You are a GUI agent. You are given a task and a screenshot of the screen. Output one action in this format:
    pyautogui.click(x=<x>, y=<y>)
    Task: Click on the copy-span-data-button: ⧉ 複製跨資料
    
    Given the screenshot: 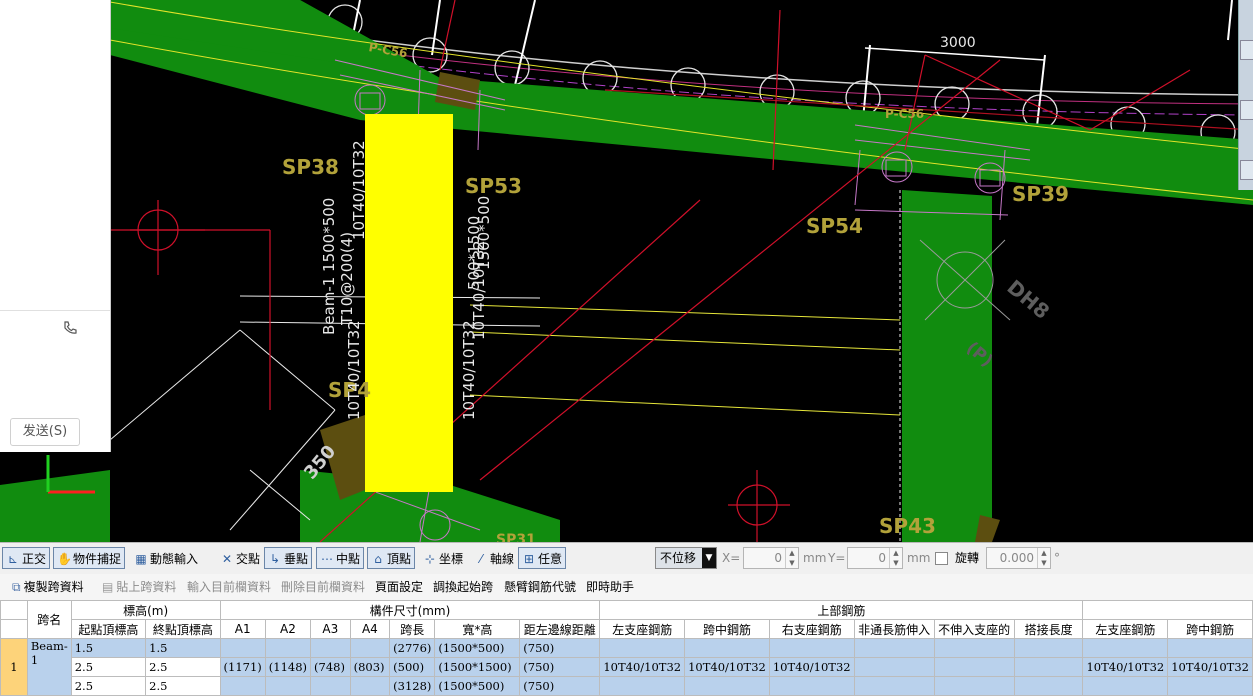 What is the action you would take?
    pyautogui.click(x=48, y=587)
    